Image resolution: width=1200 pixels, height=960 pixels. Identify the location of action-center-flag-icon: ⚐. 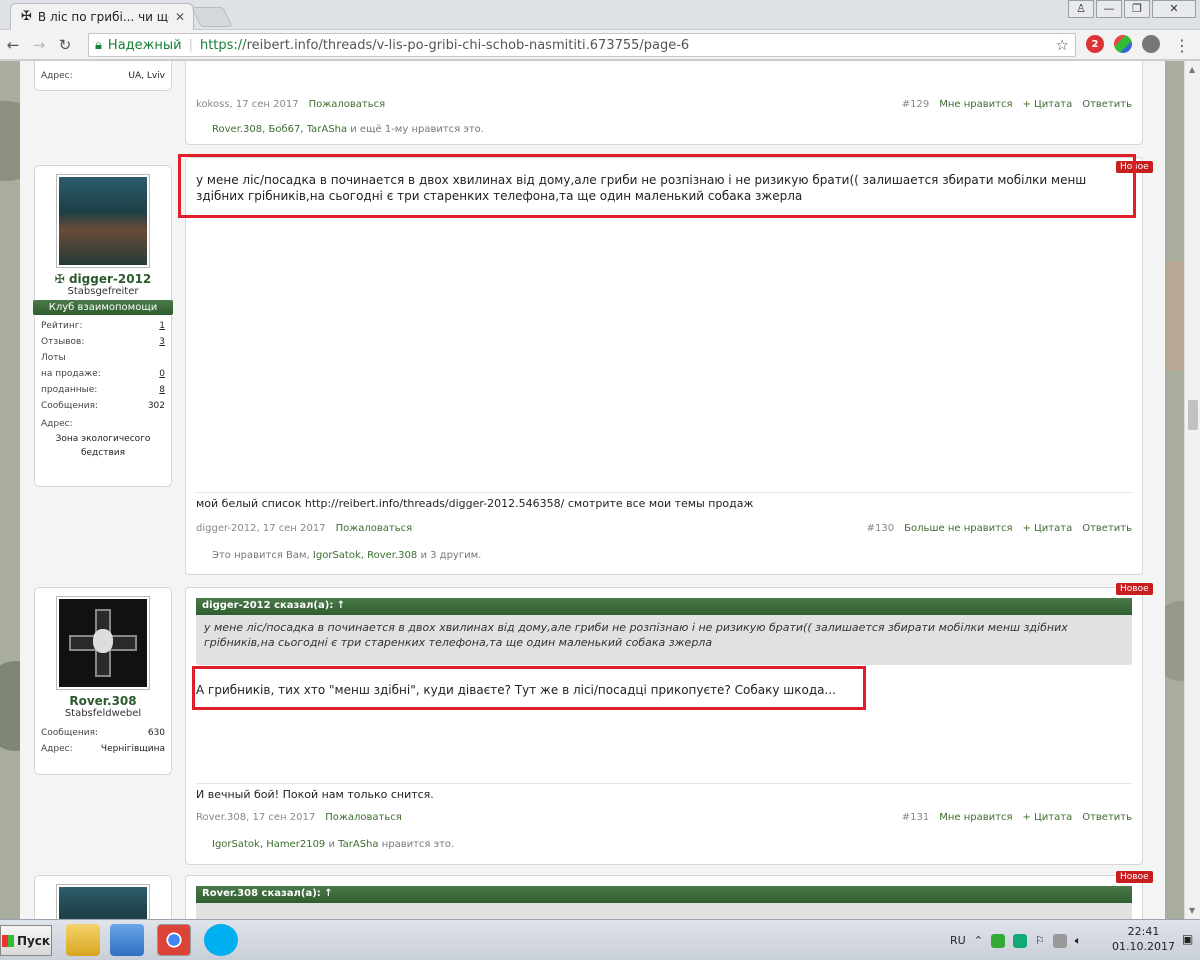
(1040, 940).